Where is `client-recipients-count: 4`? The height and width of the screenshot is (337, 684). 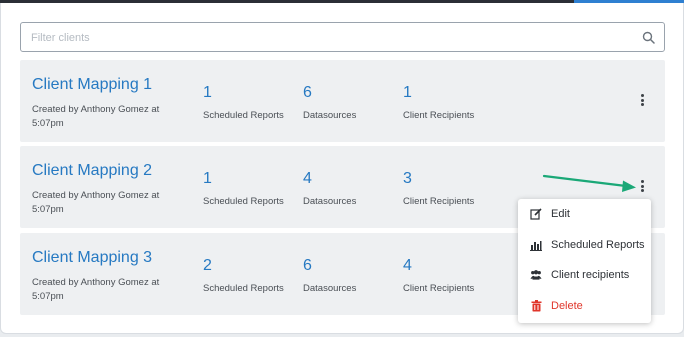 client-recipients-count: 4 is located at coordinates (407, 266).